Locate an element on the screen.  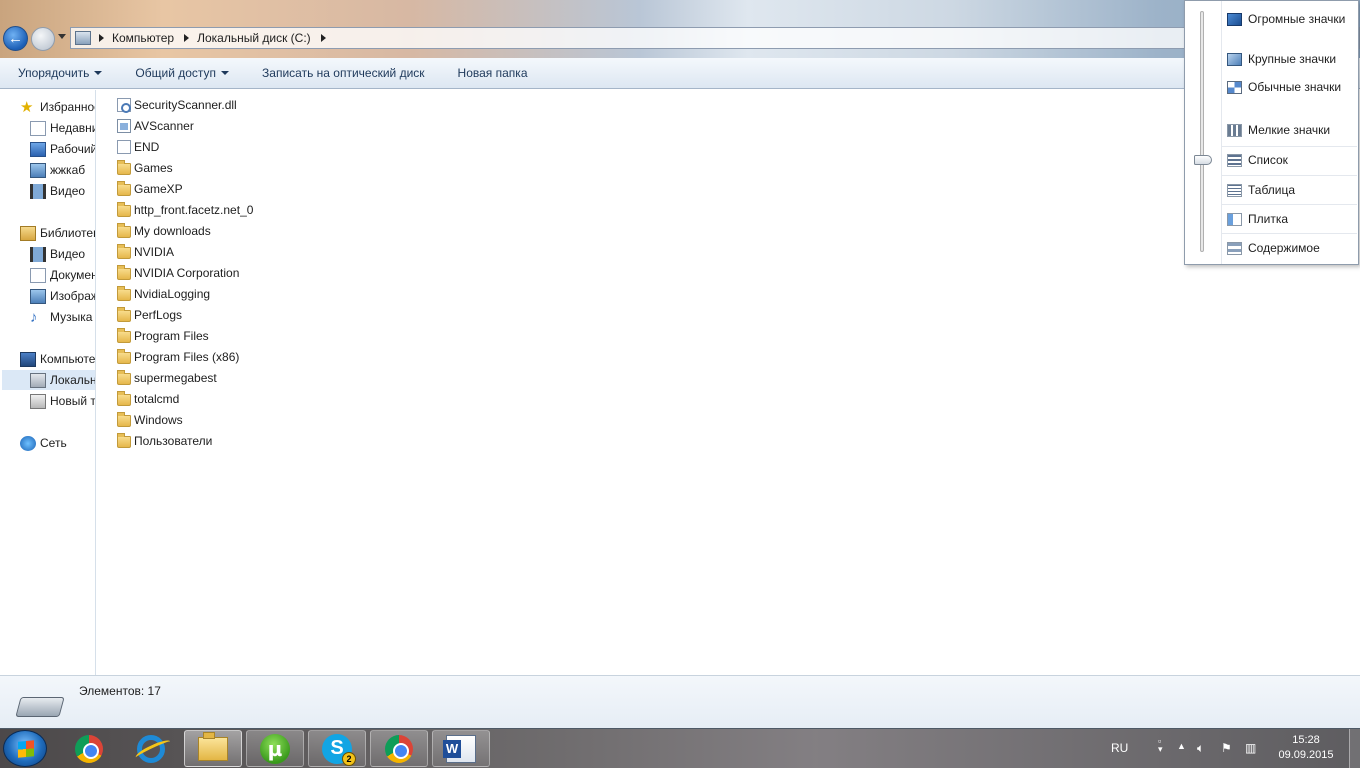
sidebar-item-computer: Компьютер is located at coordinates (58, 359).